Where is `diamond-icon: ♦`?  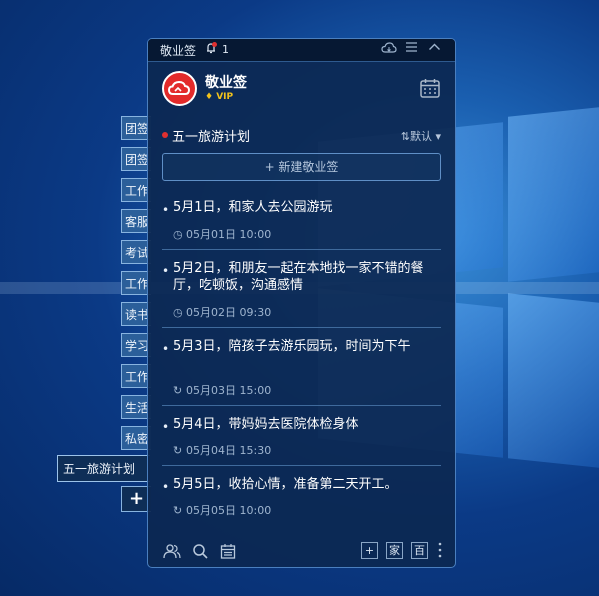
diamond-icon: ♦ is located at coordinates (209, 97).